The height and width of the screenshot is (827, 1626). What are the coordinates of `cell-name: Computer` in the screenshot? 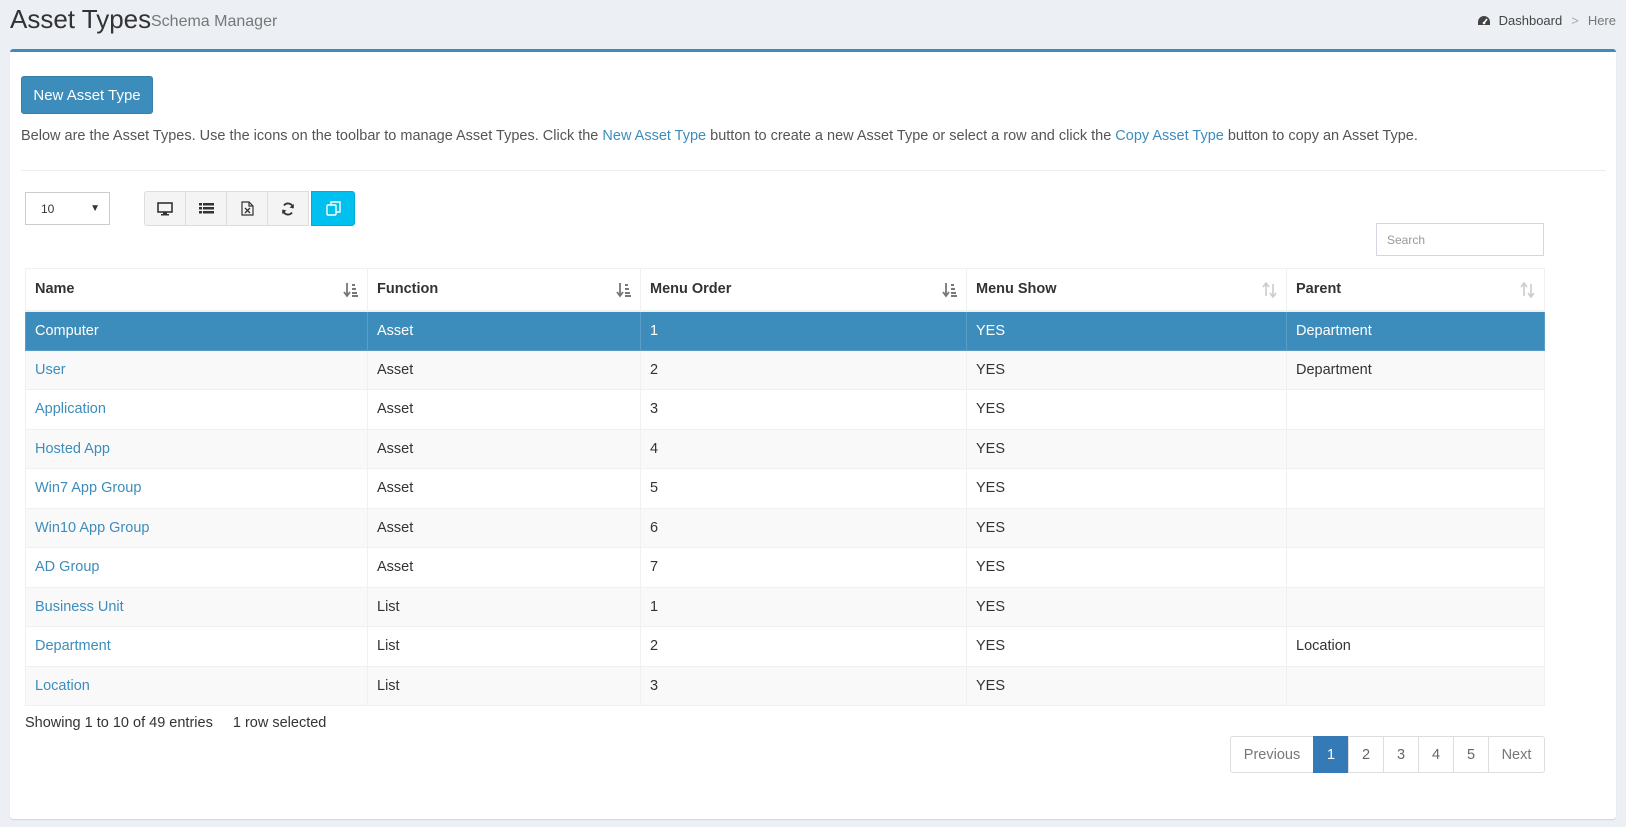 It's located at (196, 330).